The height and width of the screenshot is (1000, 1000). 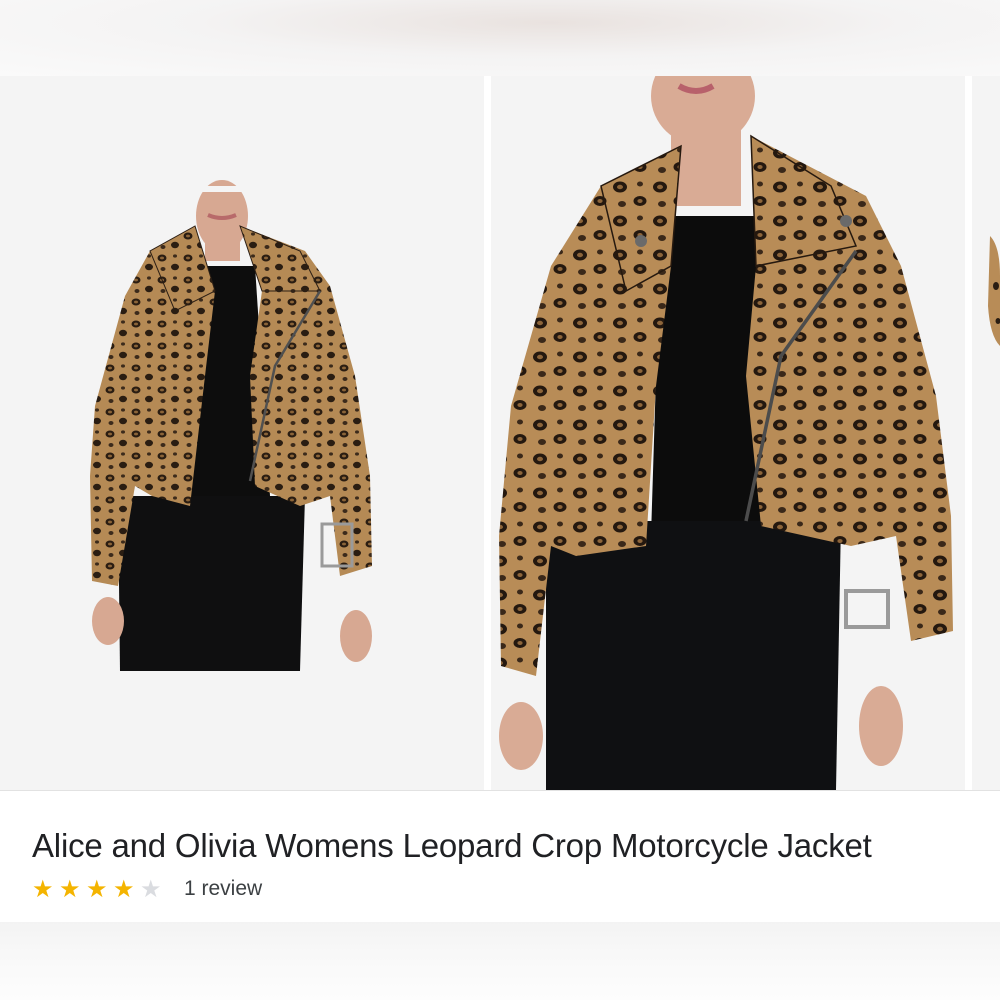 I want to click on rating-row: ★ ★ ★ ★ ★ 1 review, so click(x=147, y=889).